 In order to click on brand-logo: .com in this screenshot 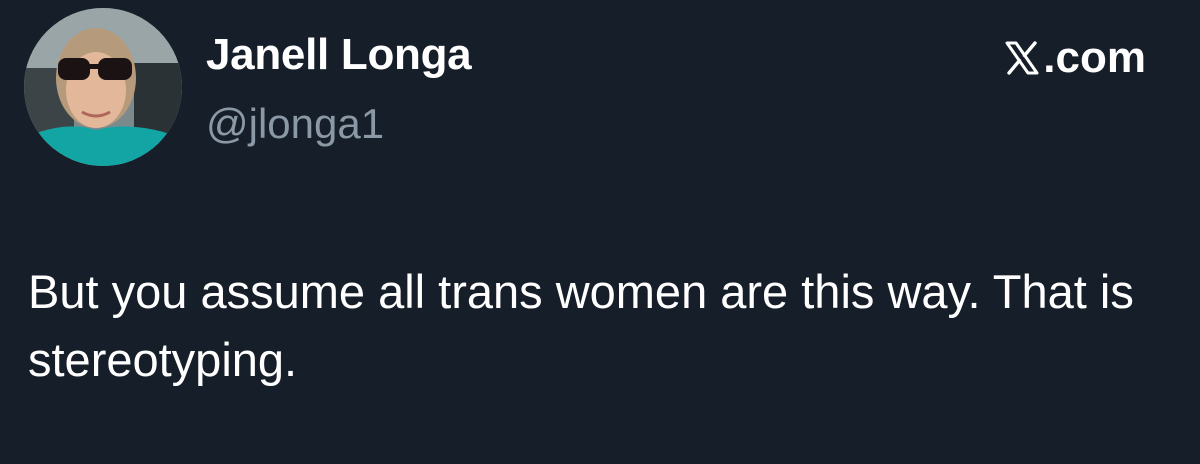, I will do `click(1075, 58)`.